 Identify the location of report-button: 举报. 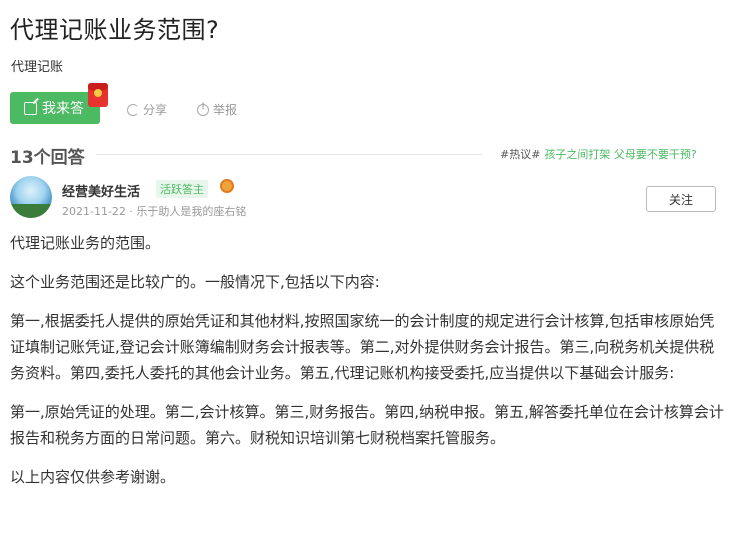
(217, 109).